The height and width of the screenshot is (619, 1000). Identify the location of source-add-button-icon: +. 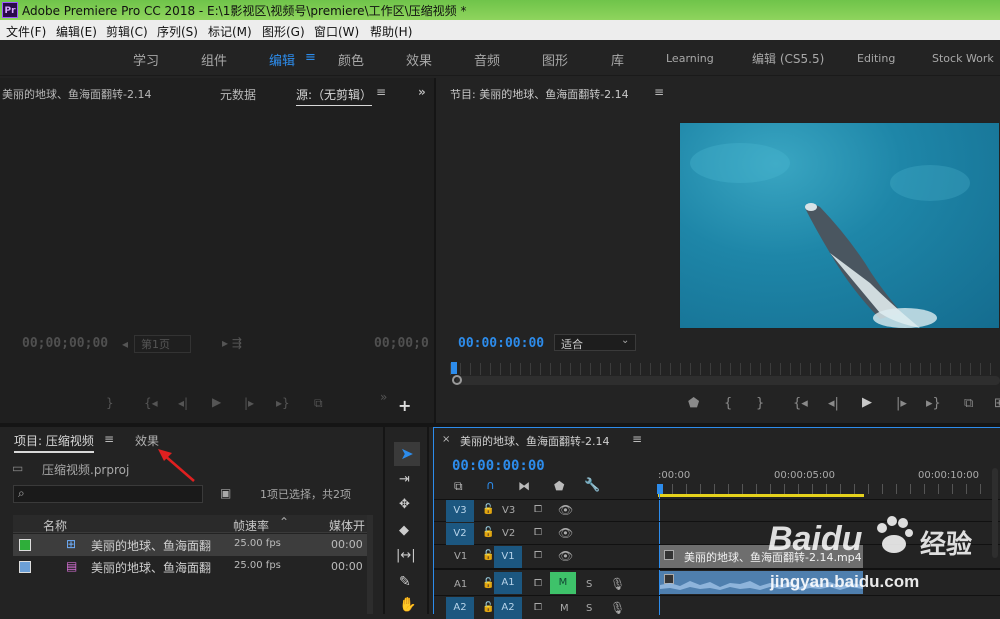
(404, 405).